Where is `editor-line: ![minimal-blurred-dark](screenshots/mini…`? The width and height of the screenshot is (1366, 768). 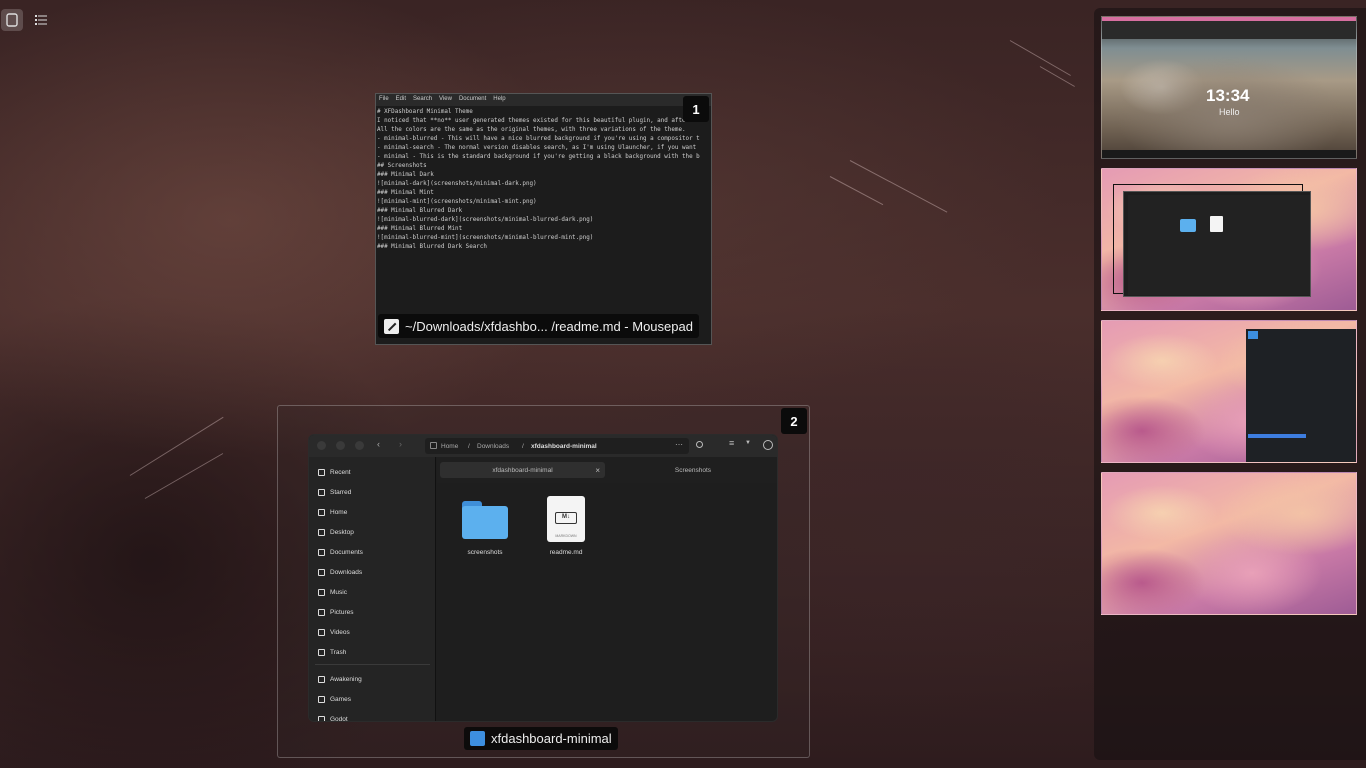 editor-line: ![minimal-blurred-dark](screenshots/mini… is located at coordinates (485, 220).